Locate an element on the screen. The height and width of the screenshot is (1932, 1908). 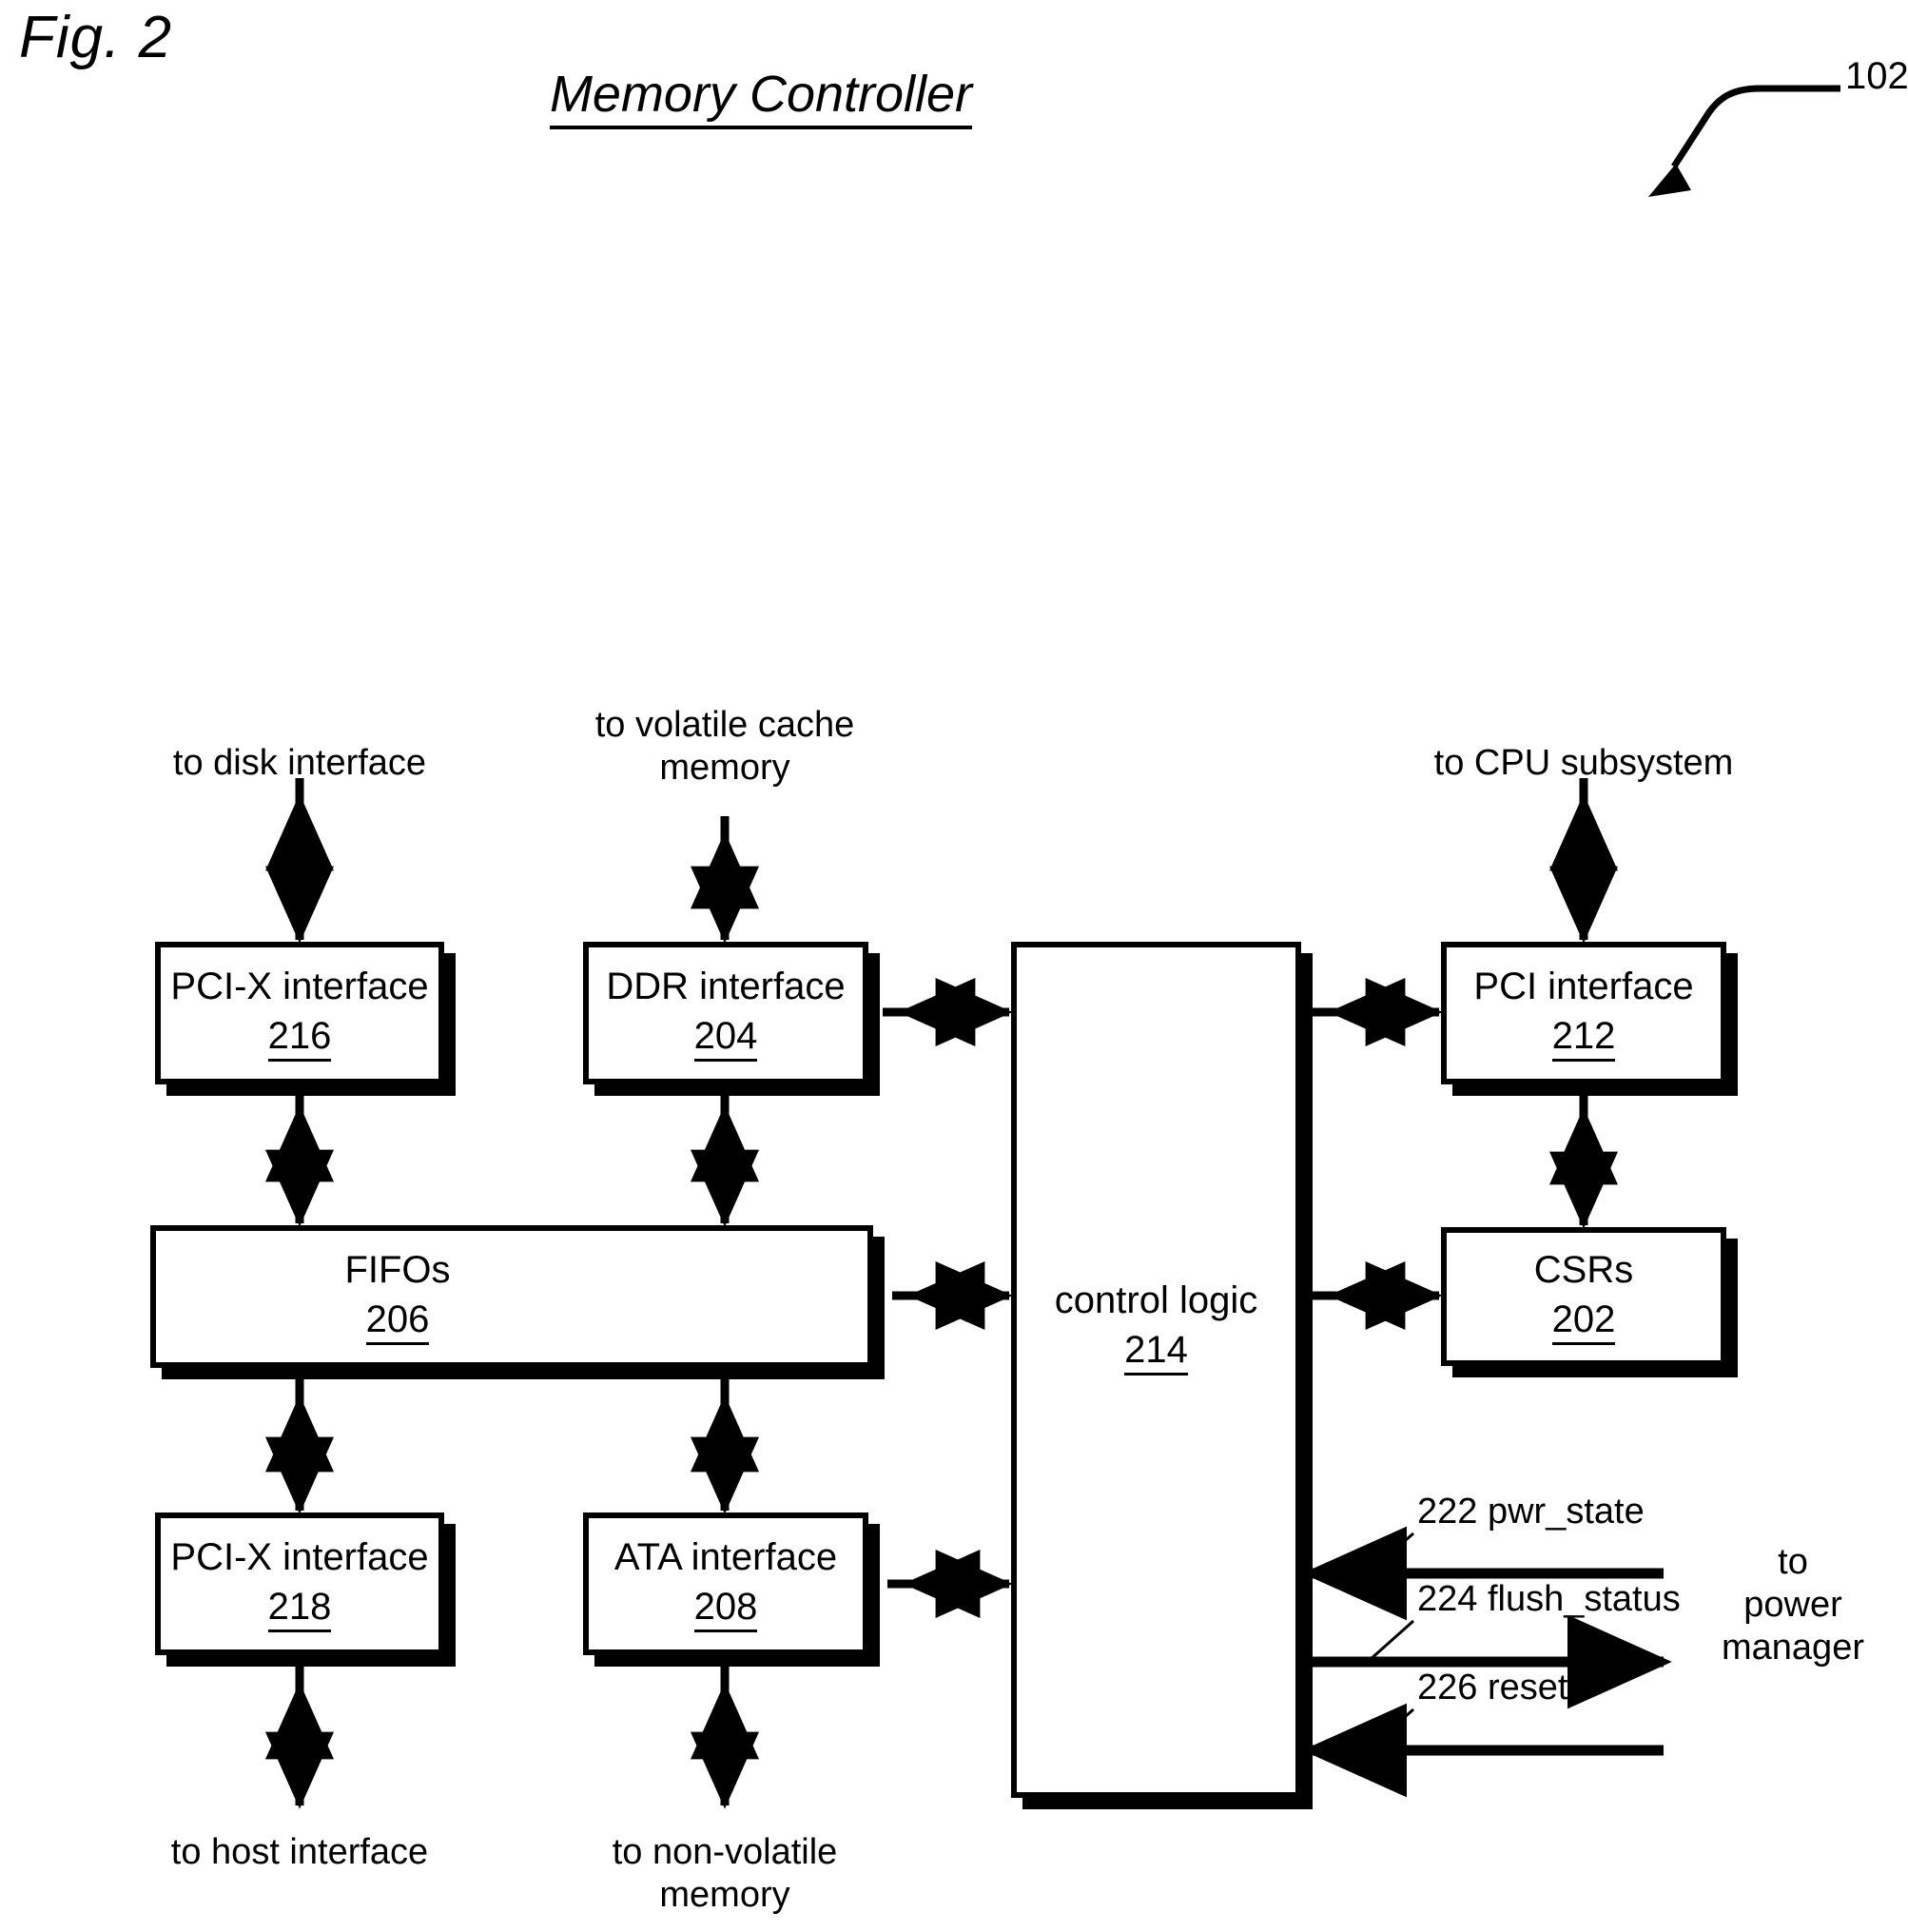
signal-label-224-flush-status: 224 flush_status is located at coordinates (1549, 1599).